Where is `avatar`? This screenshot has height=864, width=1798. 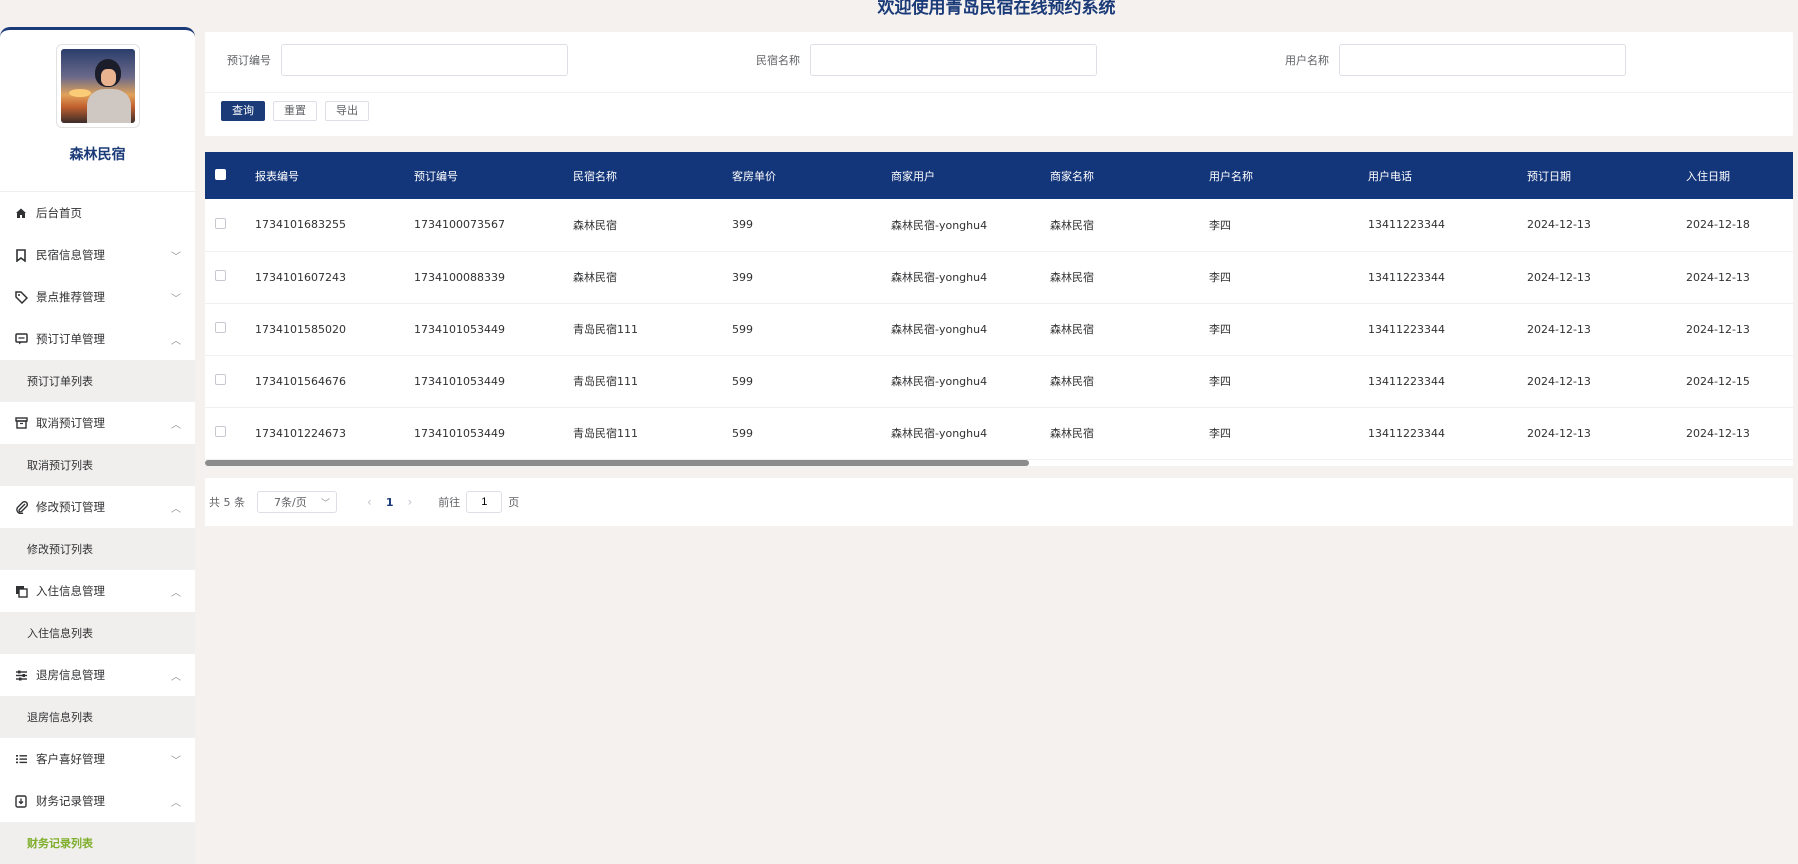 avatar is located at coordinates (97, 86).